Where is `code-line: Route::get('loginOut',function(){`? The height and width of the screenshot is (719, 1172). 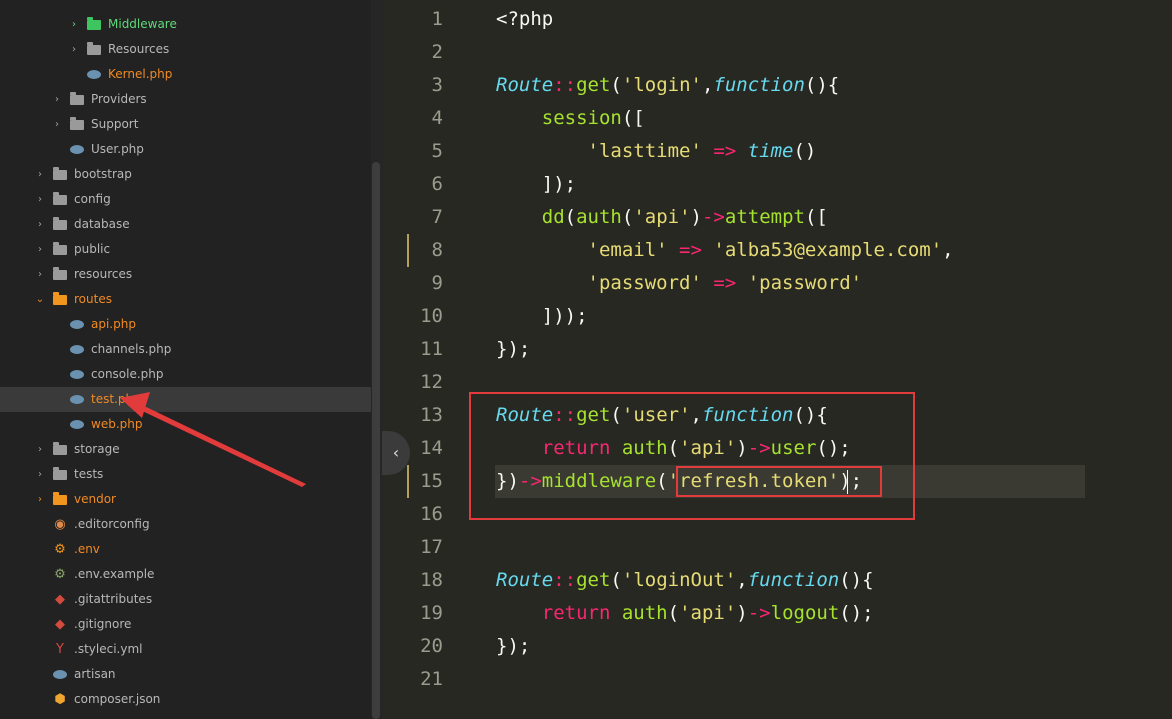 code-line: Route::get('loginOut',function(){ is located at coordinates (685, 580).